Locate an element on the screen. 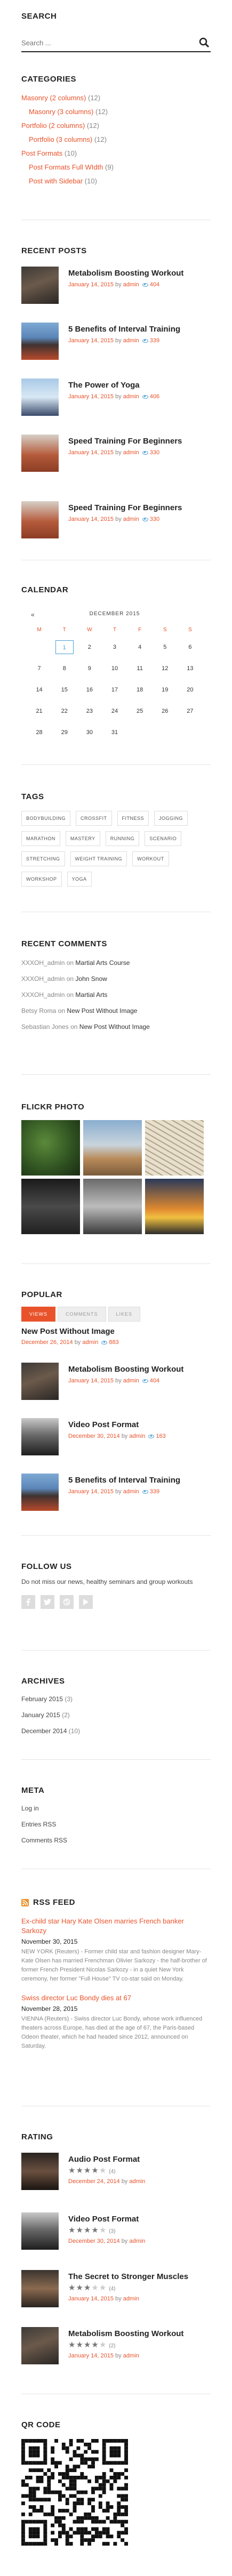  category-link: Post Formats Full WIdth is located at coordinates (66, 167).